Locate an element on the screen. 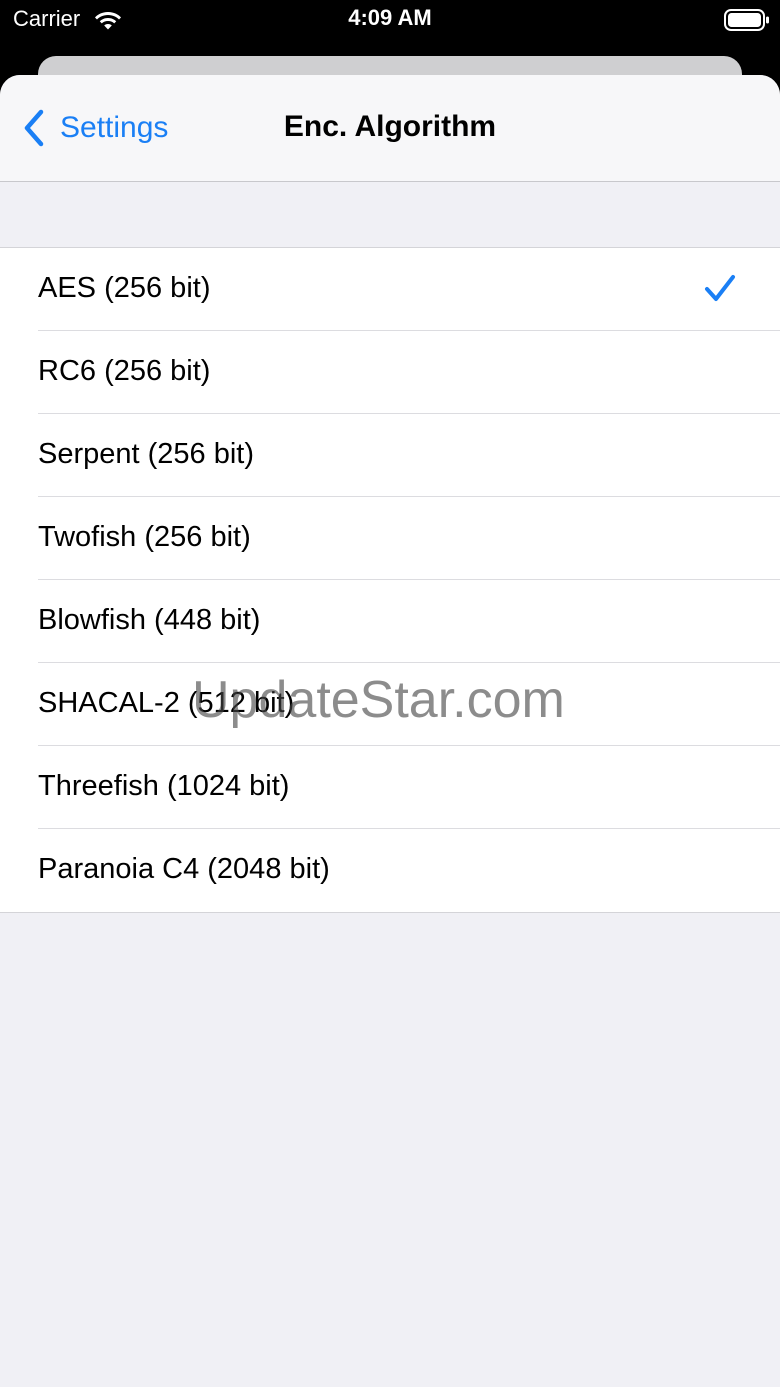  algorithm-row-shacal-2: SHACAL-2 (512 bit) is located at coordinates (390, 704).